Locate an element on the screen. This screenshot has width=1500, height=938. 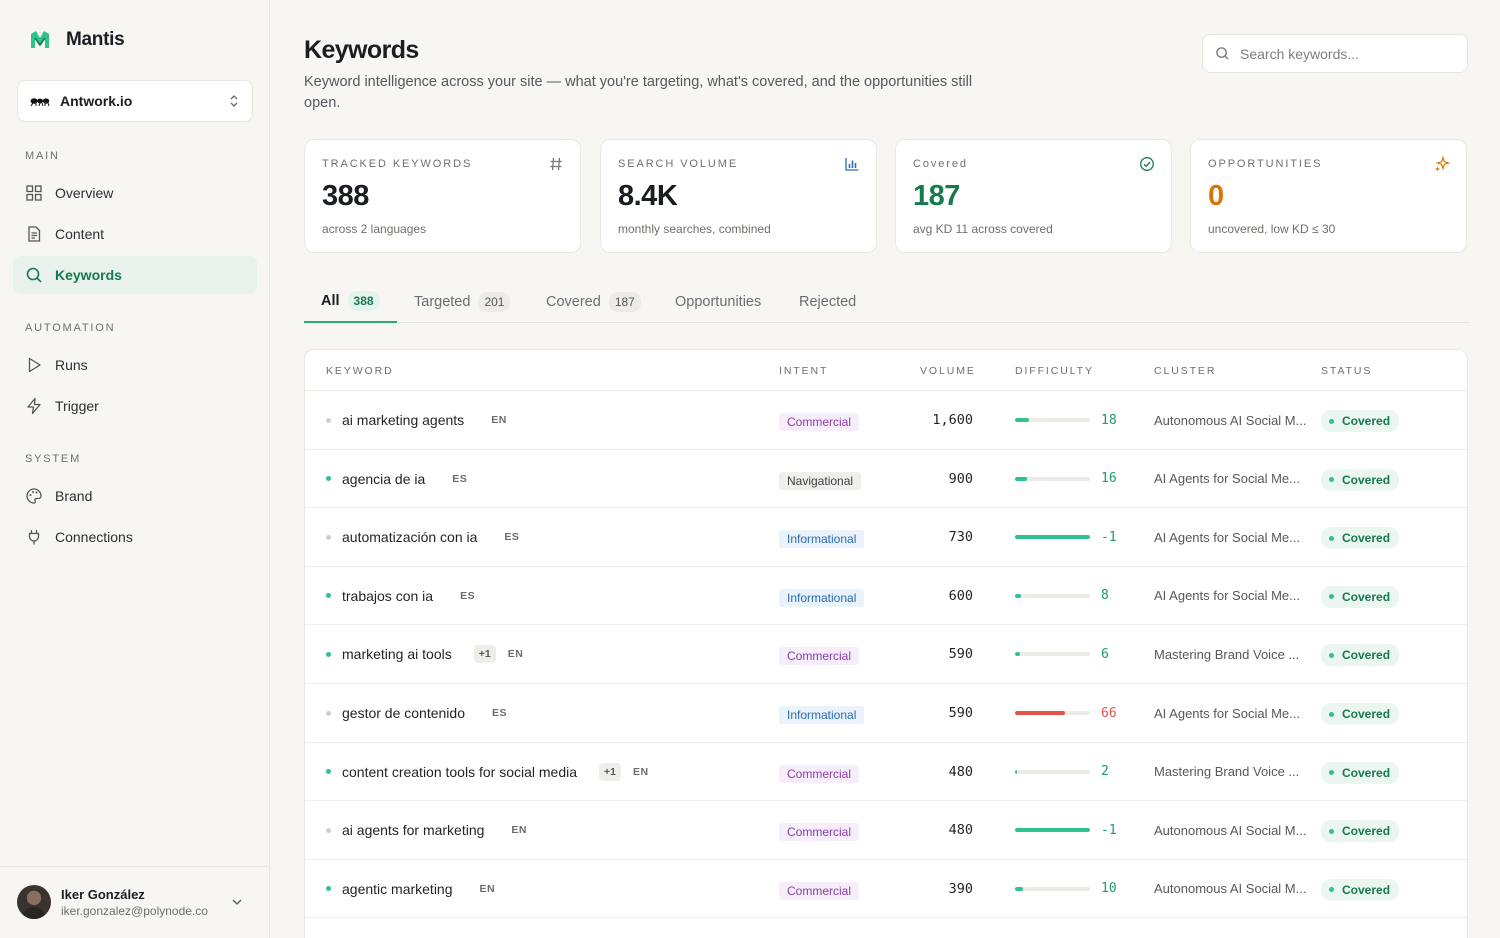
sidebar-item-trigger: Trigger is located at coordinates (135, 406).